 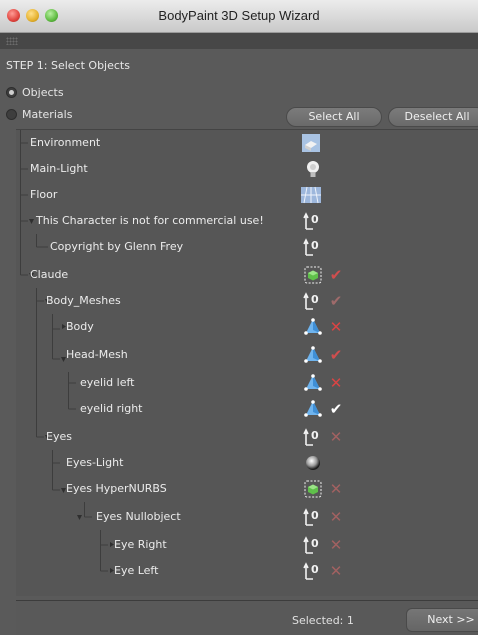 What do you see at coordinates (247, 327) in the screenshot?
I see `tree-row-body: Body ✕` at bounding box center [247, 327].